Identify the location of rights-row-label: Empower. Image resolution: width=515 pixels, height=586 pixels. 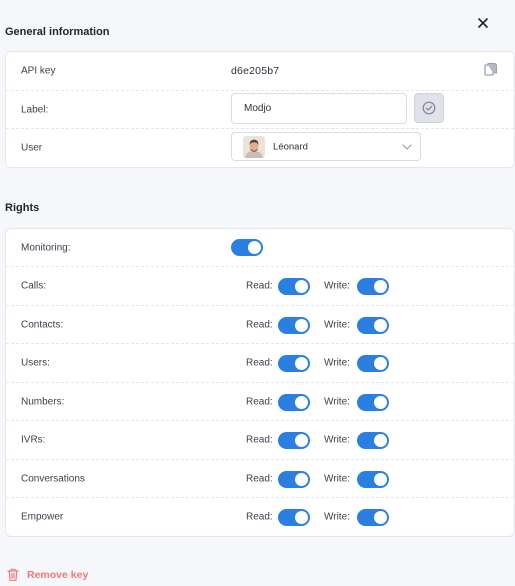
(42, 517).